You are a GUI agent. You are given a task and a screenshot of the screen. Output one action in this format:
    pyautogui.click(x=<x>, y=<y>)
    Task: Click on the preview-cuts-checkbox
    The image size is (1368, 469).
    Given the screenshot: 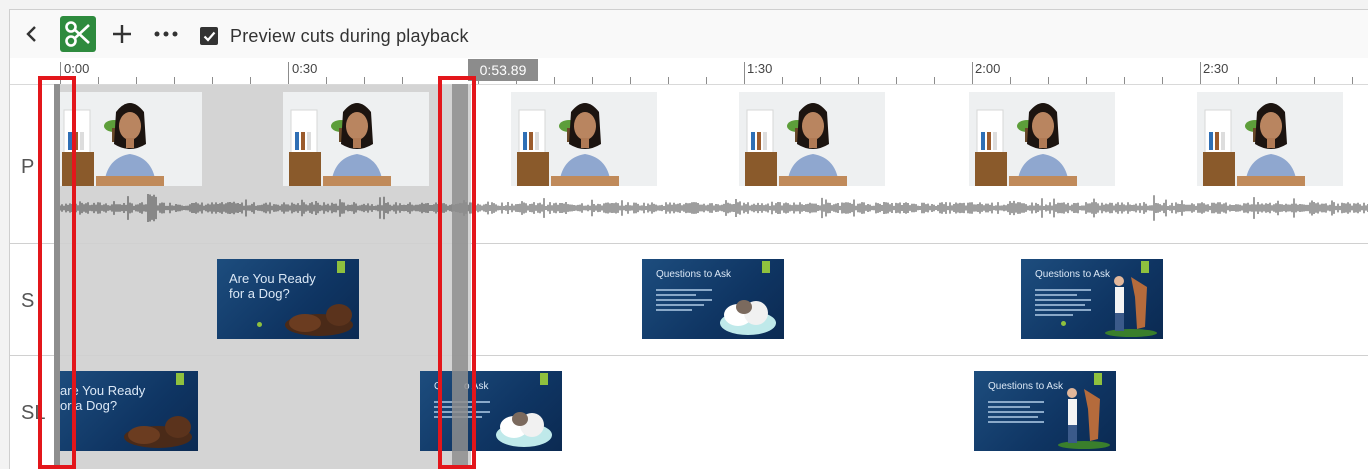 What is the action you would take?
    pyautogui.click(x=209, y=36)
    